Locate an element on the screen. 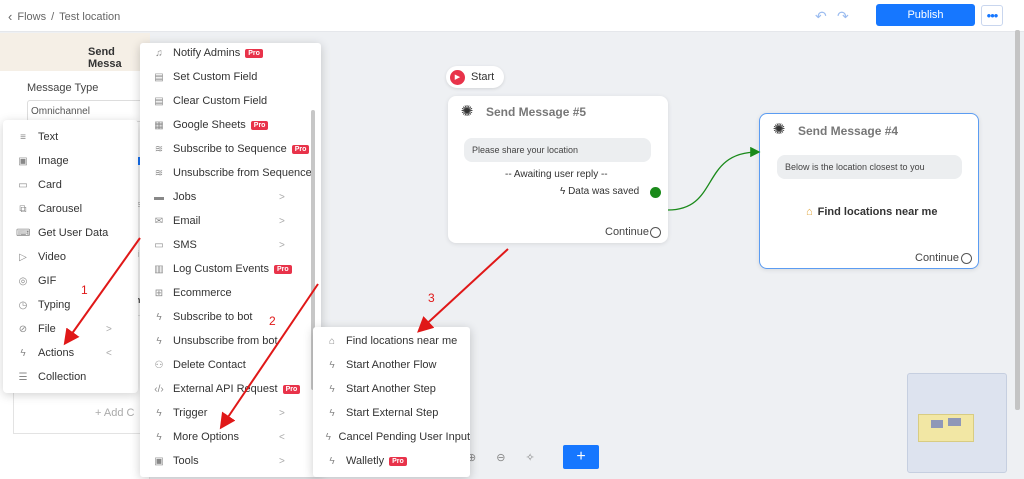  annotation-label-2: 2 is located at coordinates (272, 321).